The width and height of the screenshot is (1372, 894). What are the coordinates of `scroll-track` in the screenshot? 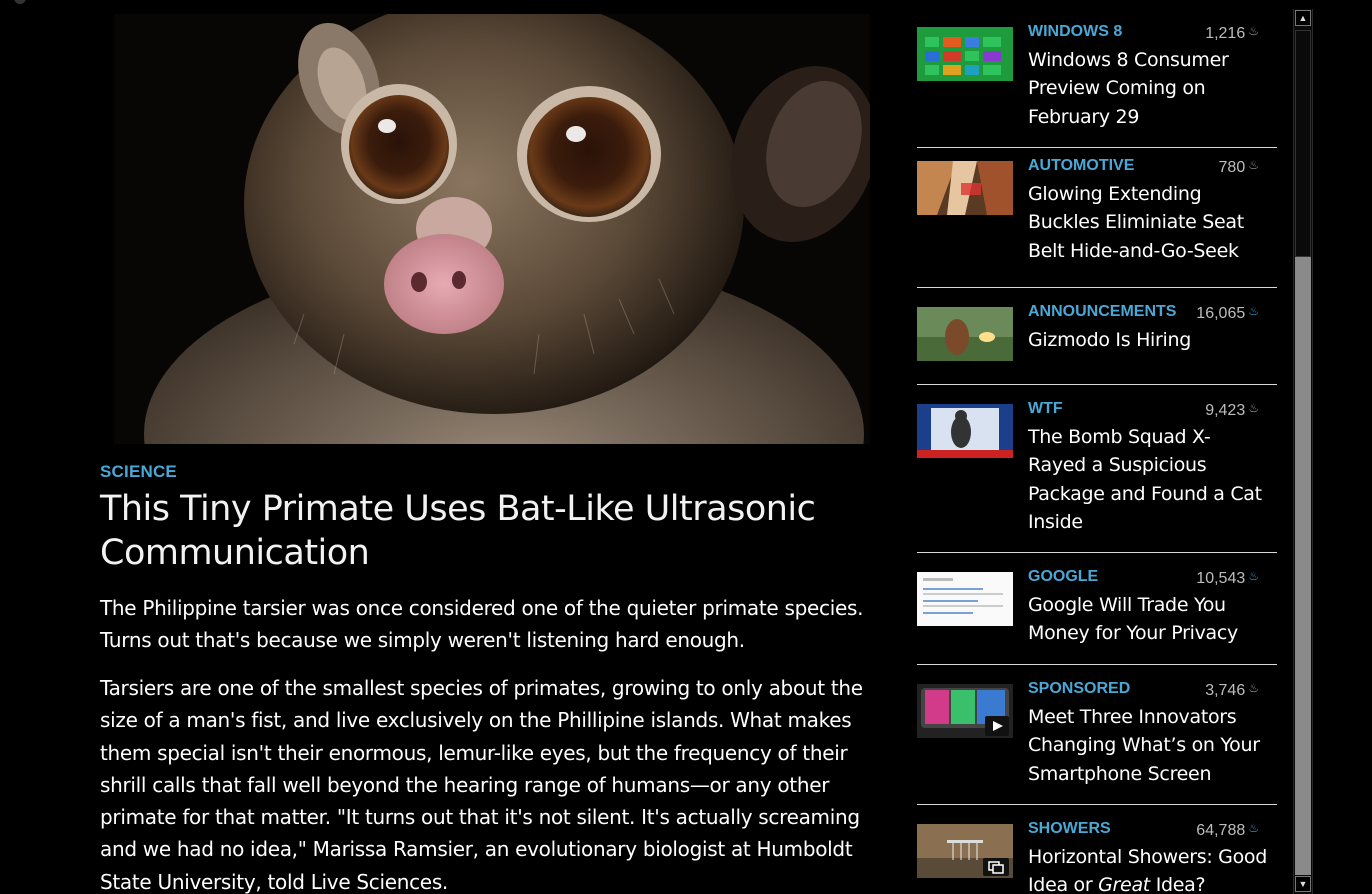 It's located at (1303, 143).